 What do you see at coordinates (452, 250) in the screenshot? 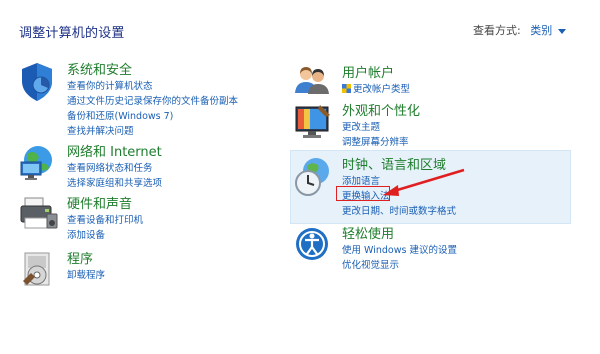
I see `link-recommended-settings: 使用 Windows 建议的设置` at bounding box center [452, 250].